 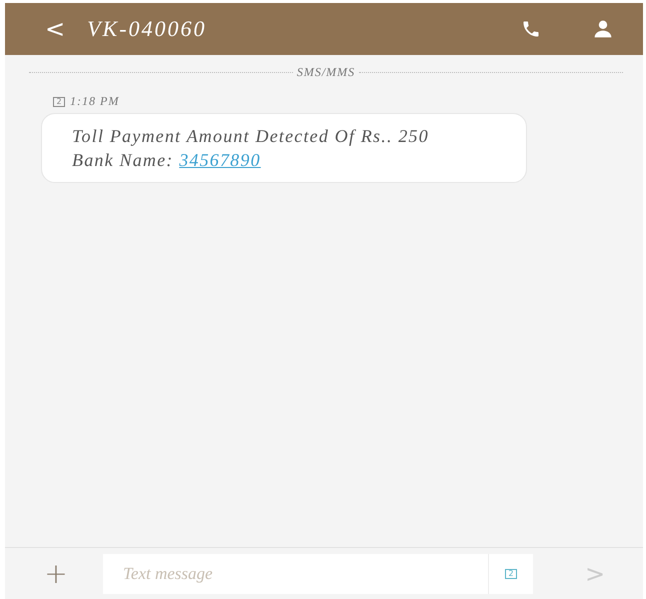 What do you see at coordinates (147, 29) in the screenshot?
I see `contact-title: VK-040060` at bounding box center [147, 29].